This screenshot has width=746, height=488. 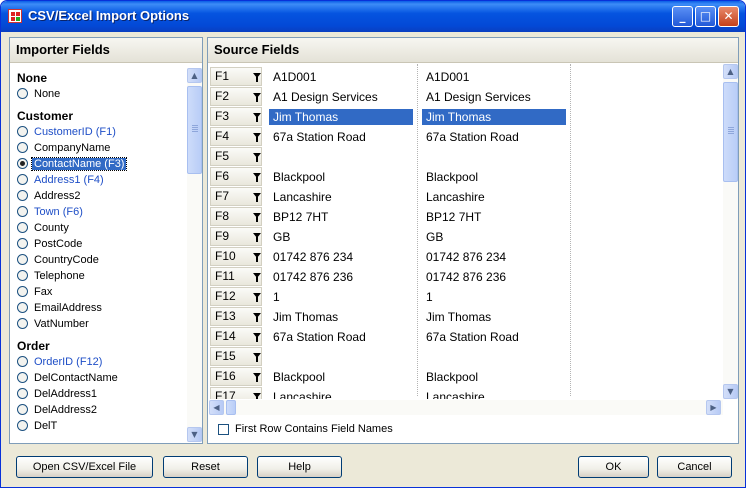 I want to click on importer-field-option: County, so click(x=102, y=228).